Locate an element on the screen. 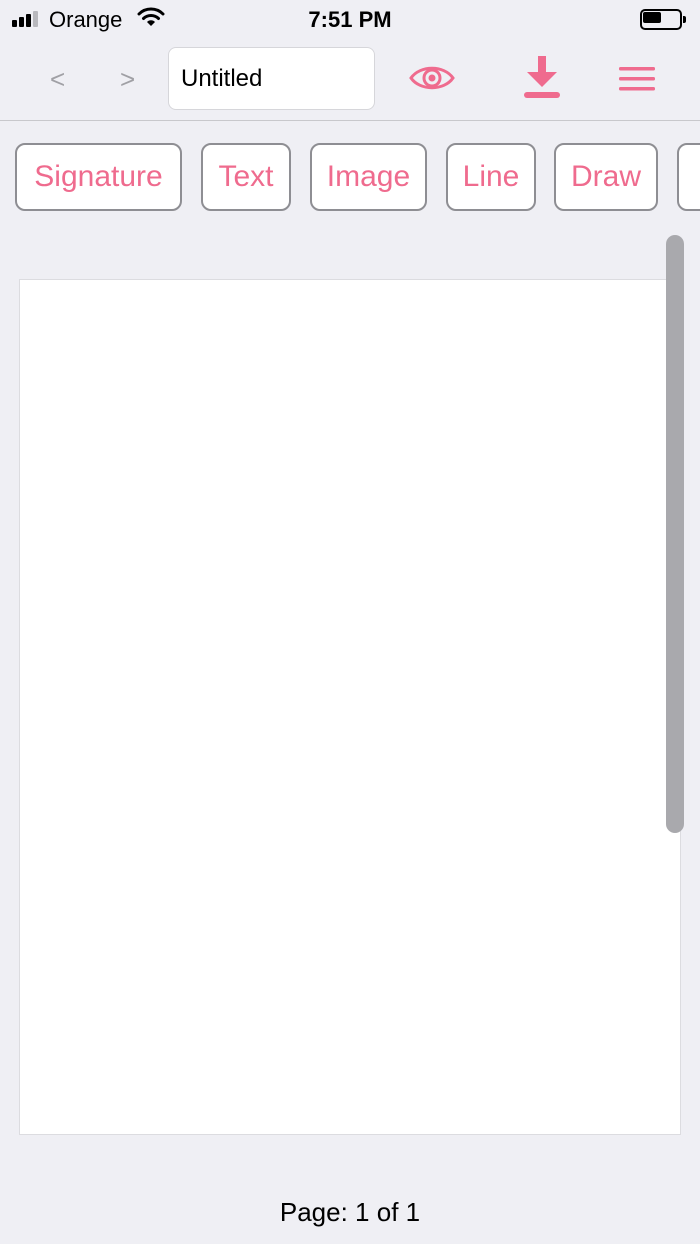 The height and width of the screenshot is (1244, 700). tool-strip: Signature Text Image Line Draw is located at coordinates (350, 171).